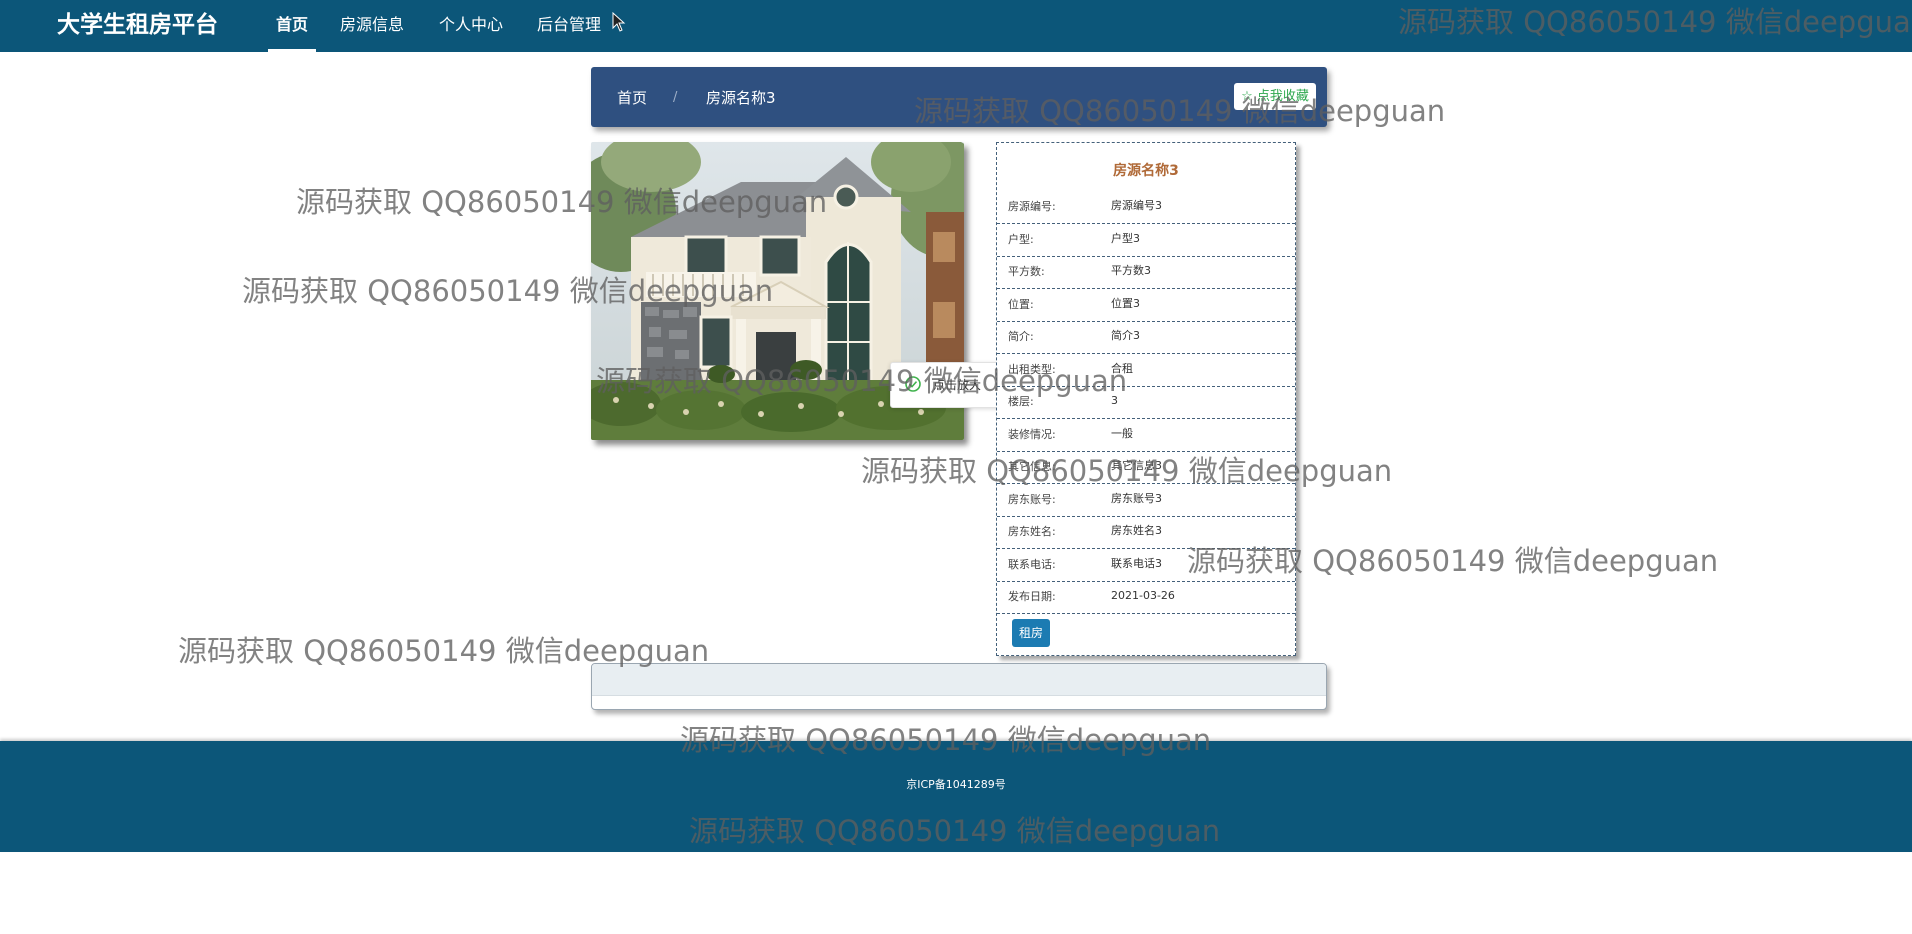 Image resolution: width=1912 pixels, height=934 pixels. I want to click on detail-value: 3, so click(1114, 400).